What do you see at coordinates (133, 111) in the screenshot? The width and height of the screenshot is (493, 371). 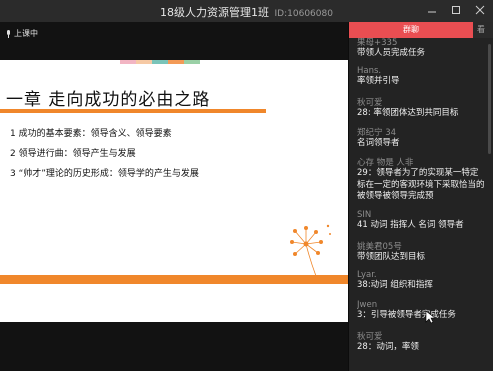 I see `title-underline` at bounding box center [133, 111].